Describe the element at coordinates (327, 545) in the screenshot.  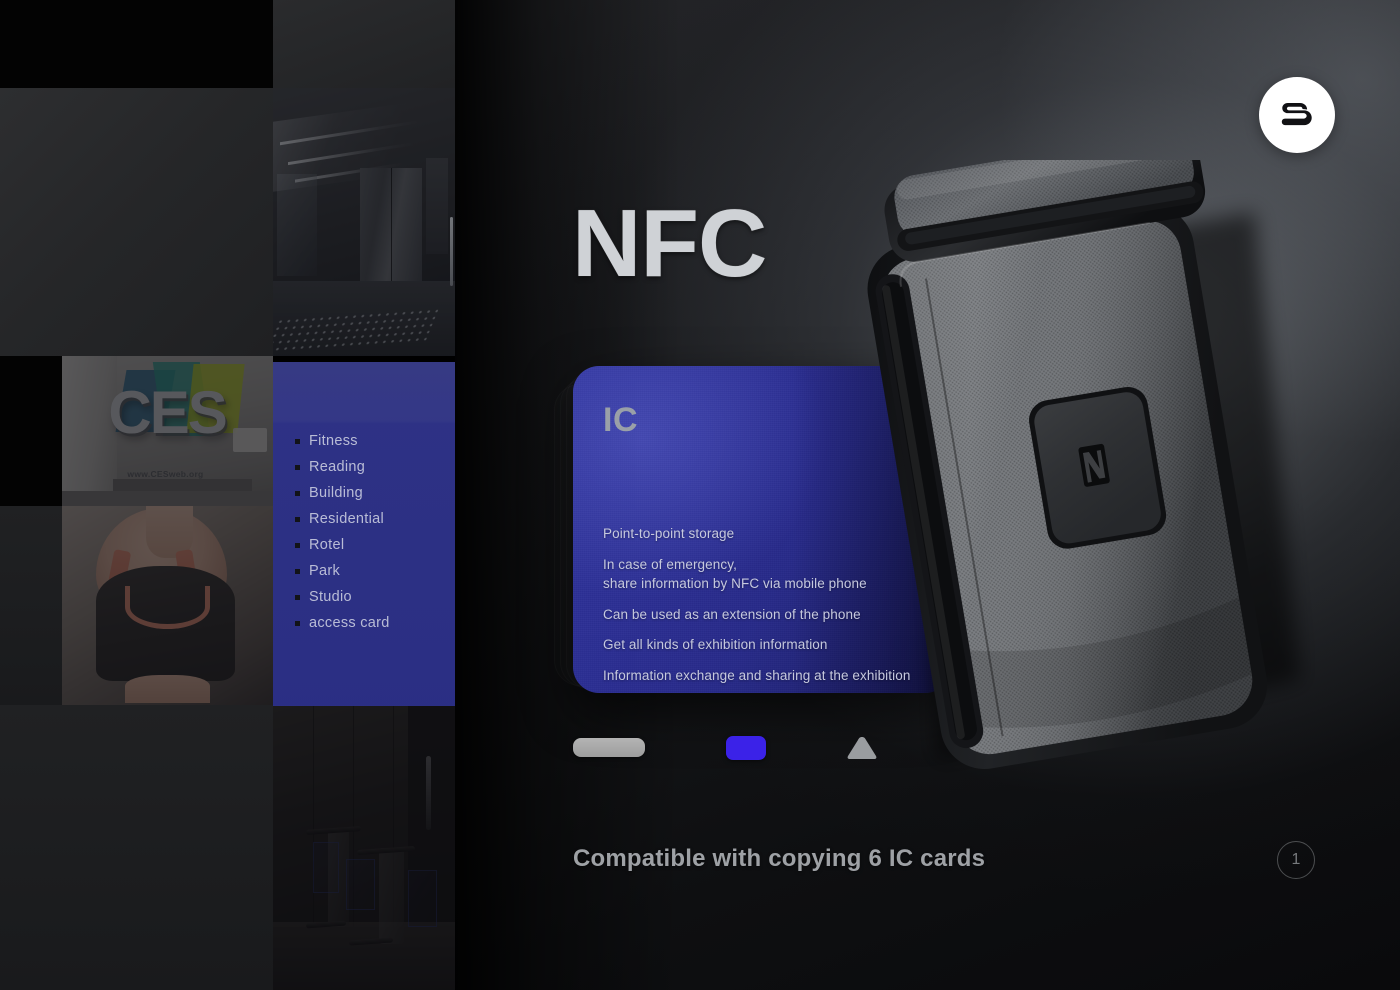
I see `list-item-label: Rotel` at that location.